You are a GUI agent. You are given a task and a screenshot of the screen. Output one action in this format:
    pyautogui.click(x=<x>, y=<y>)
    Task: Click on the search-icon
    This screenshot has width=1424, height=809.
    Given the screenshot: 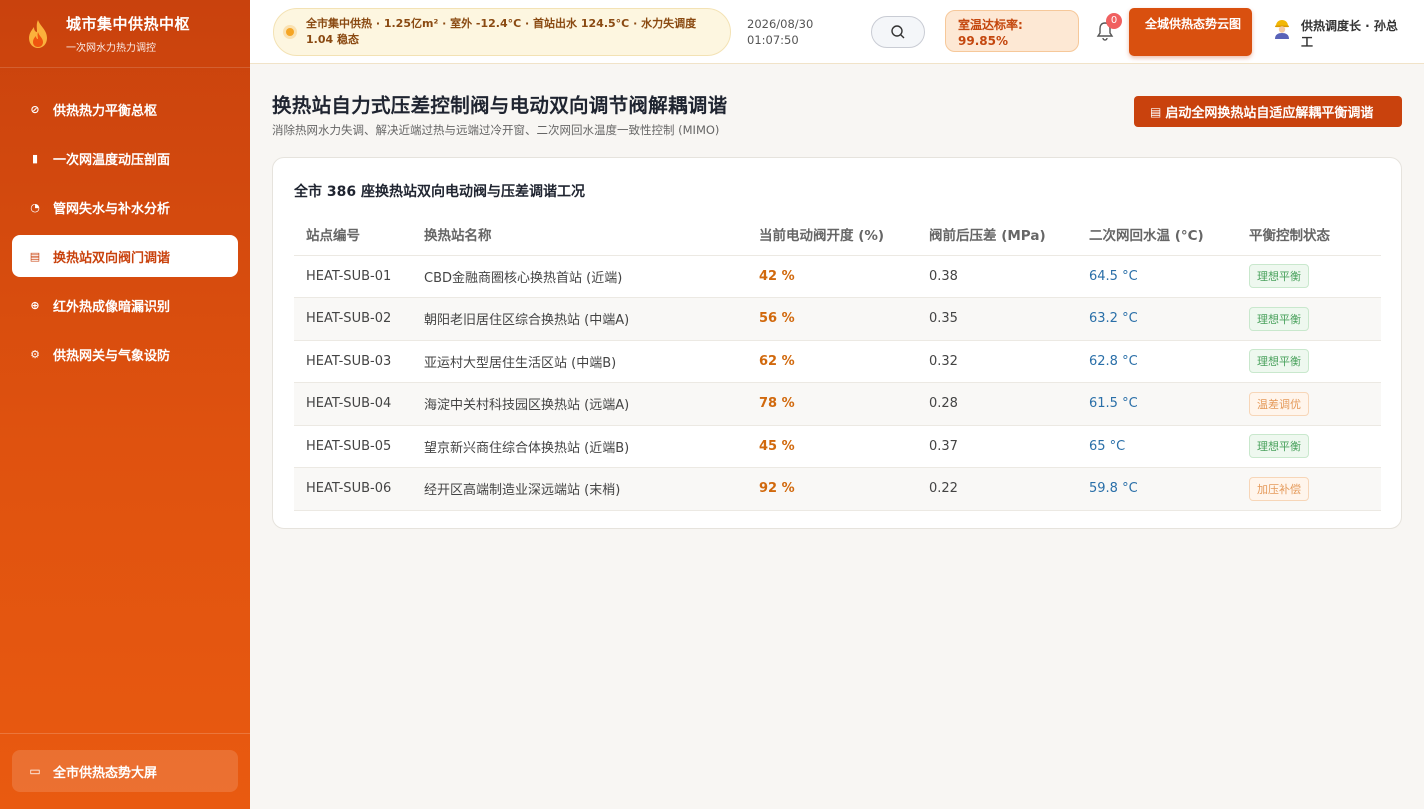 What is the action you would take?
    pyautogui.click(x=898, y=32)
    